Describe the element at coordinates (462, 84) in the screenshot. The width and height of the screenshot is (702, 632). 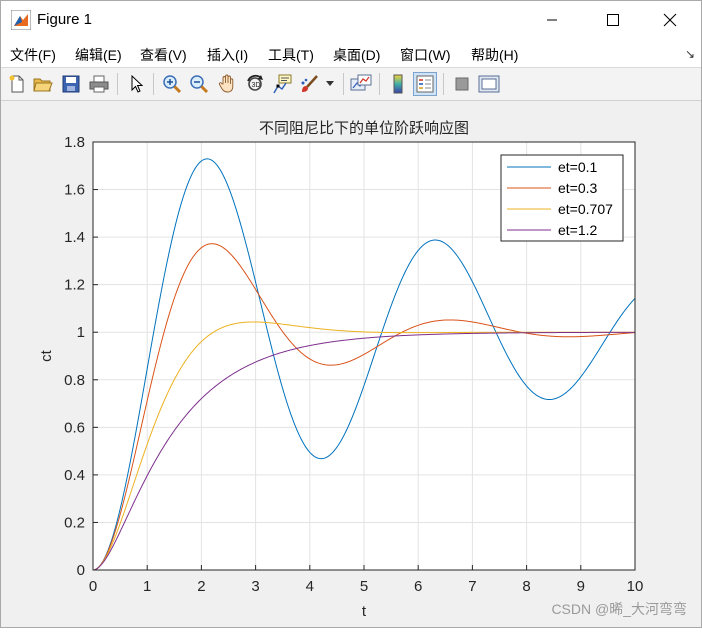
I see `hide-plot-tools-icon` at that location.